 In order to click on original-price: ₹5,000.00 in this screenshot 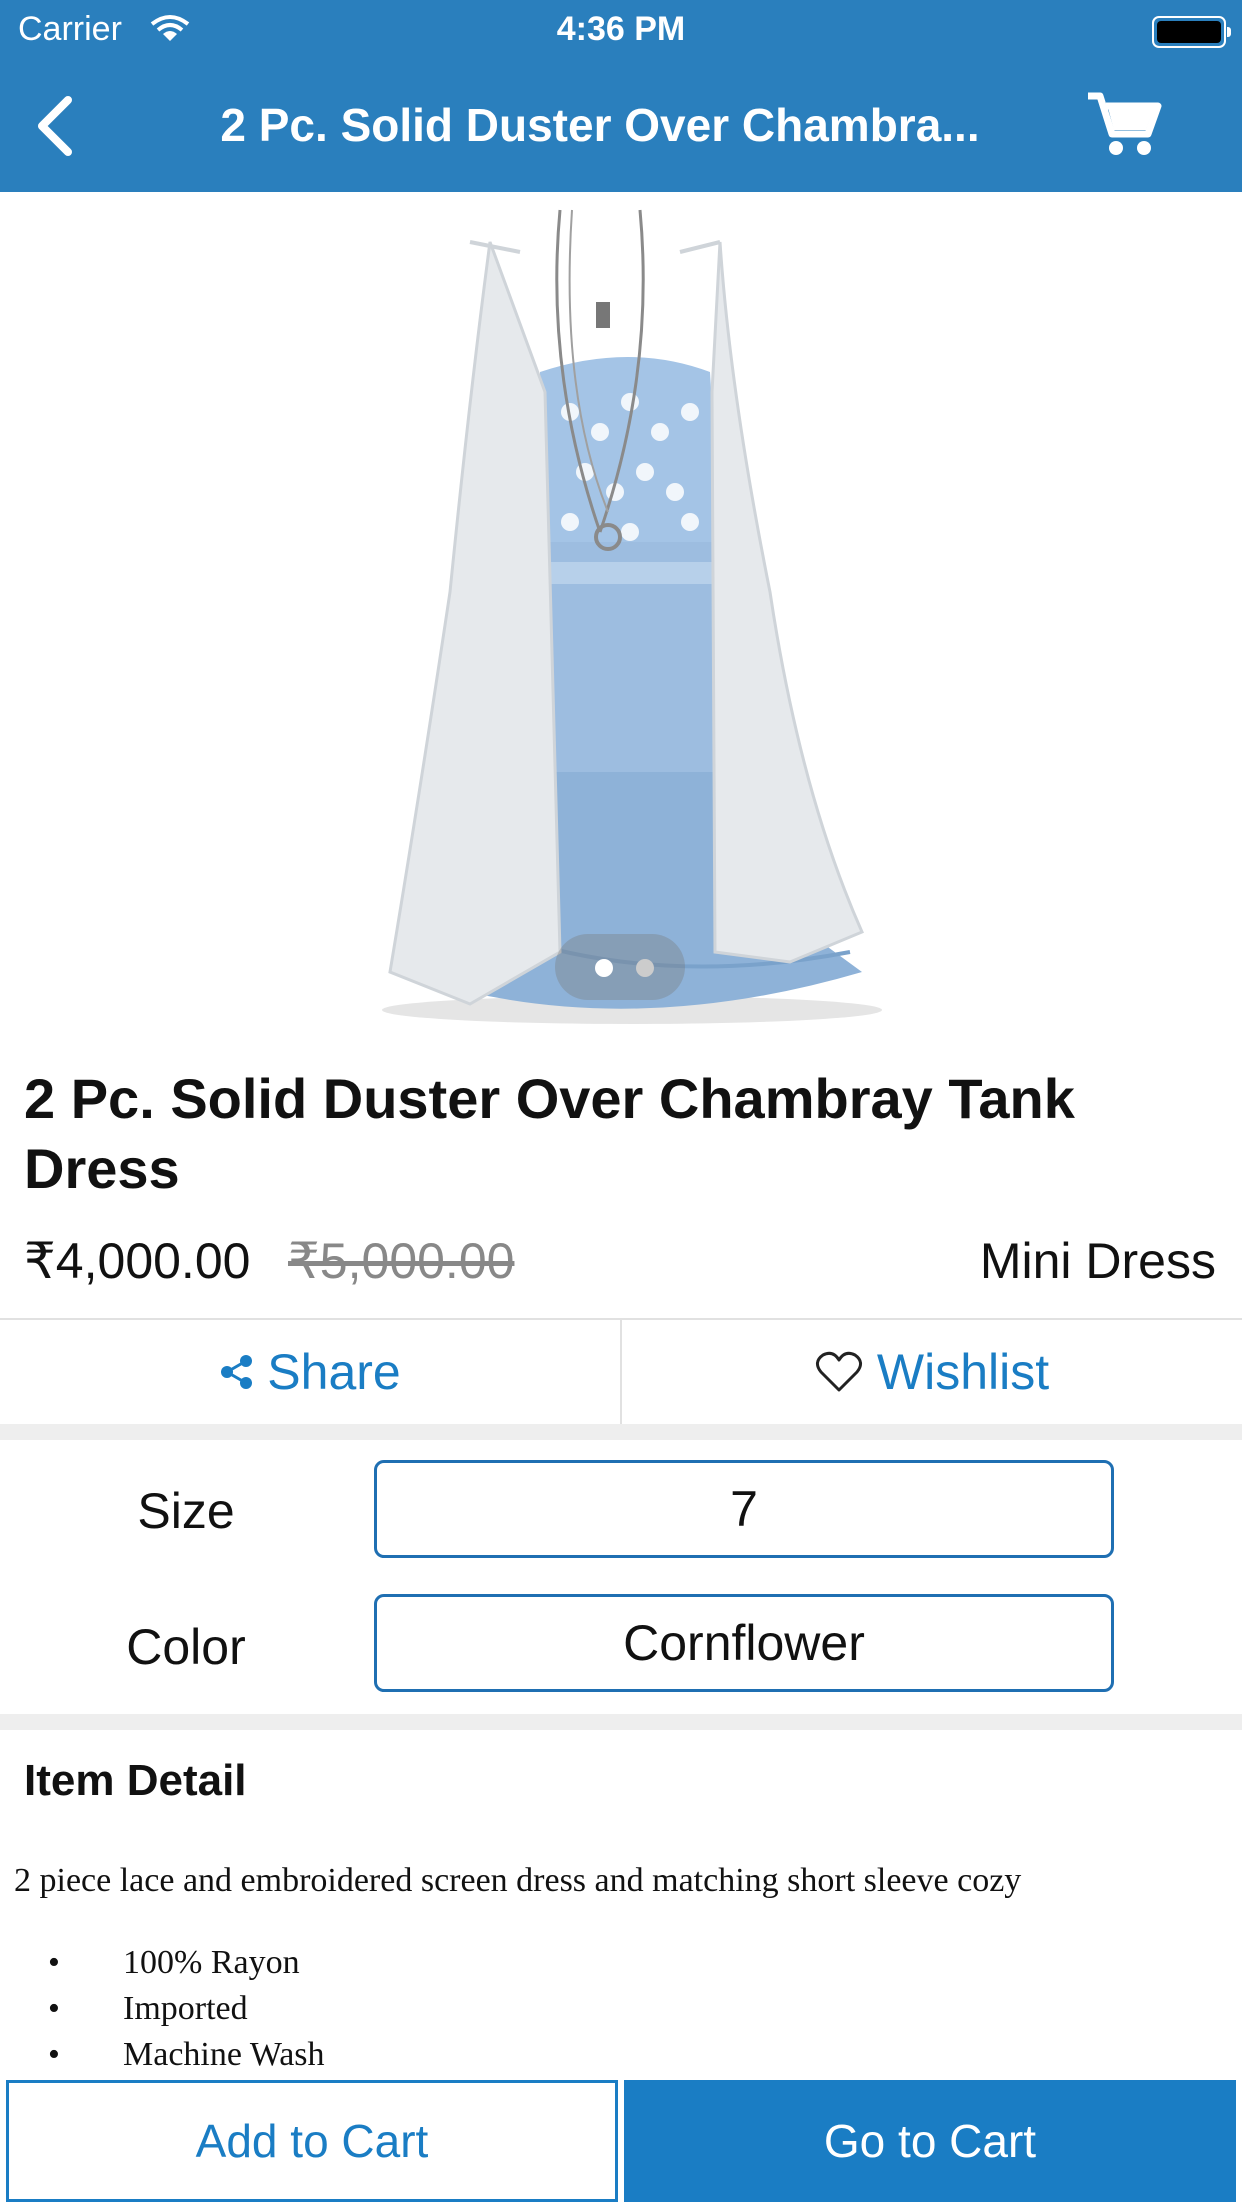, I will do `click(401, 1261)`.